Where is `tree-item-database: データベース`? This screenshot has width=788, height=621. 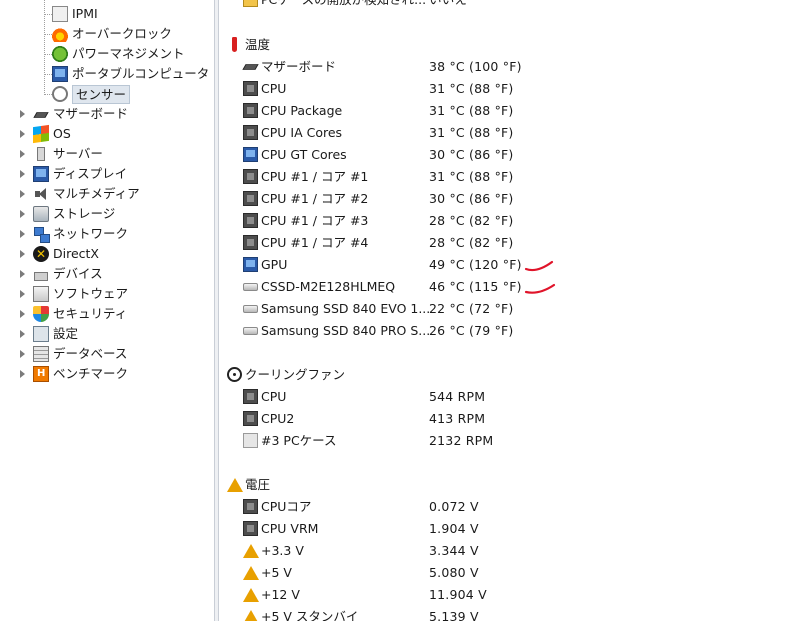
tree-item-database: データベース is located at coordinates (73, 354).